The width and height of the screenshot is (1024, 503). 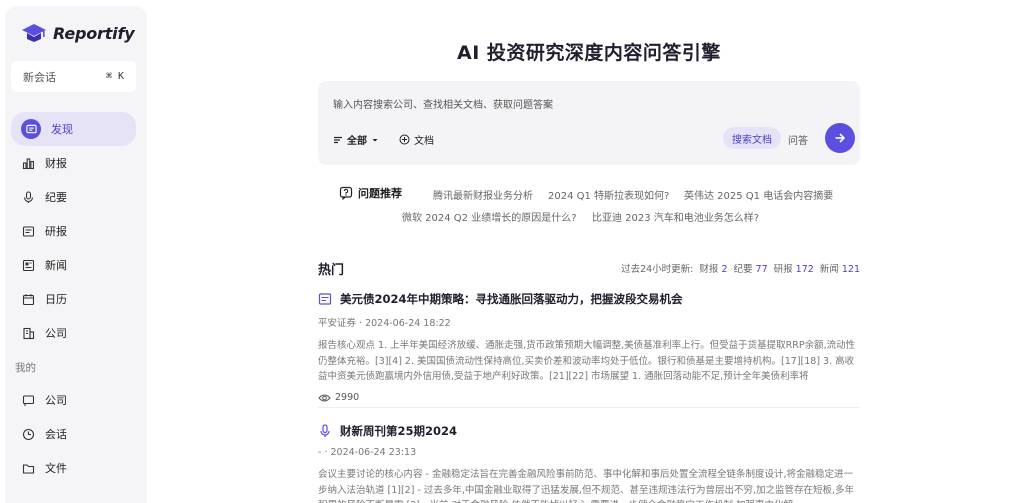 I want to click on building-icon, so click(x=28, y=333).